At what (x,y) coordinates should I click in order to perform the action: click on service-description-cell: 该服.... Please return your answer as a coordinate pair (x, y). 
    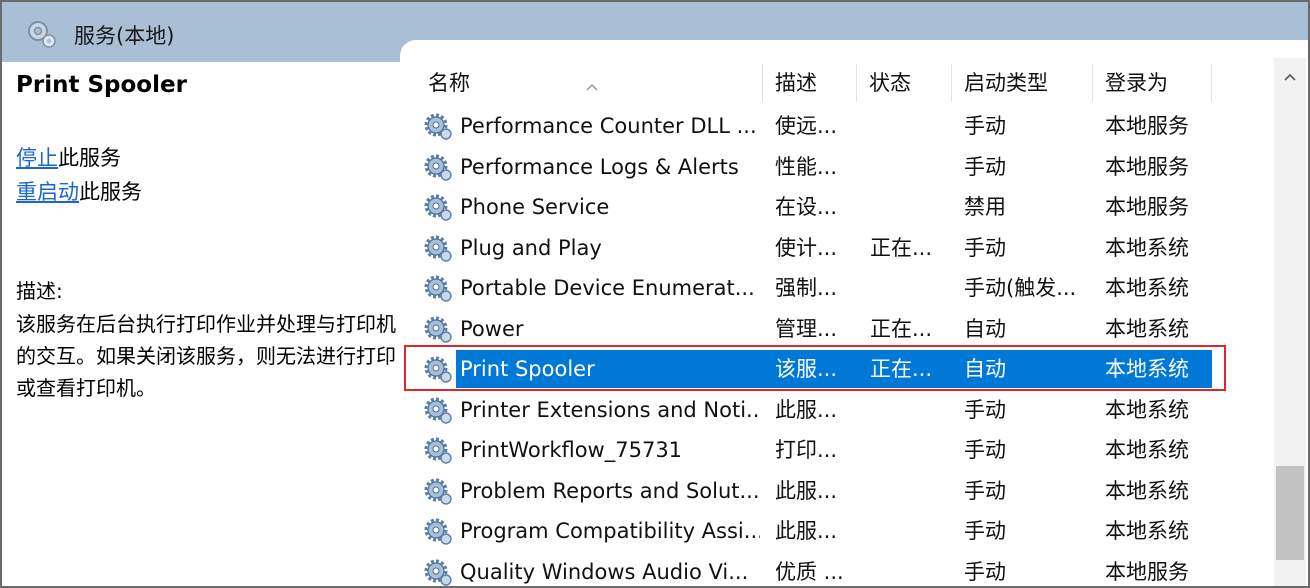
    Looking at the image, I should click on (806, 369).